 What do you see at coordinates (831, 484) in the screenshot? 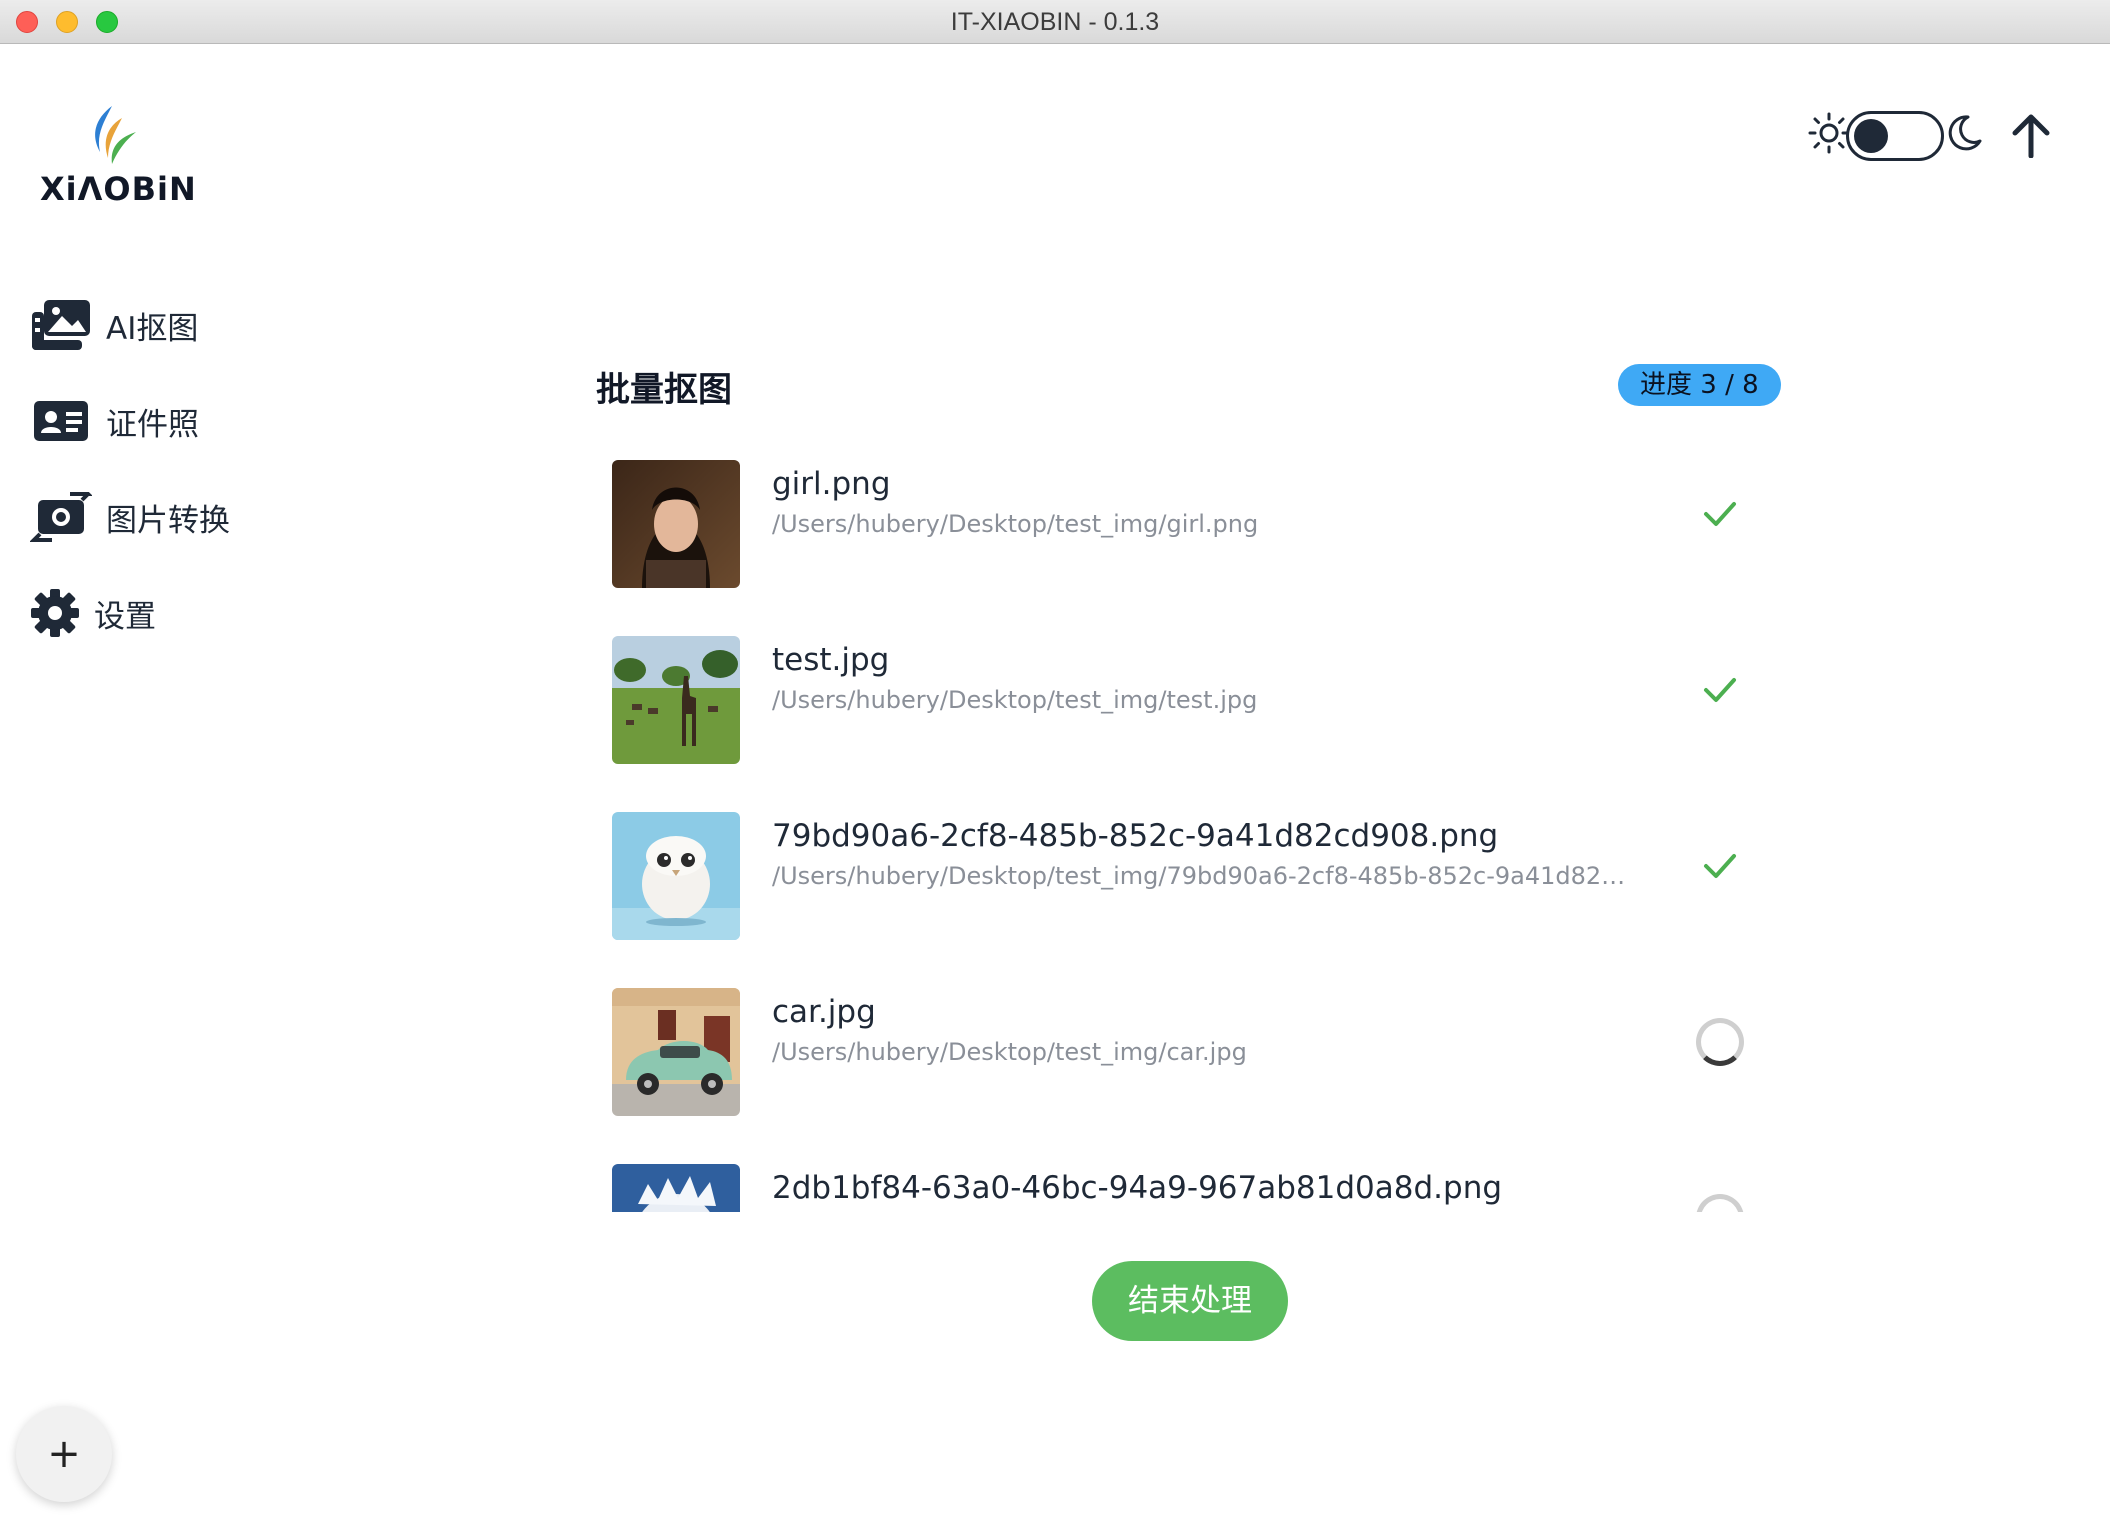
I see `file-name: girl.png` at bounding box center [831, 484].